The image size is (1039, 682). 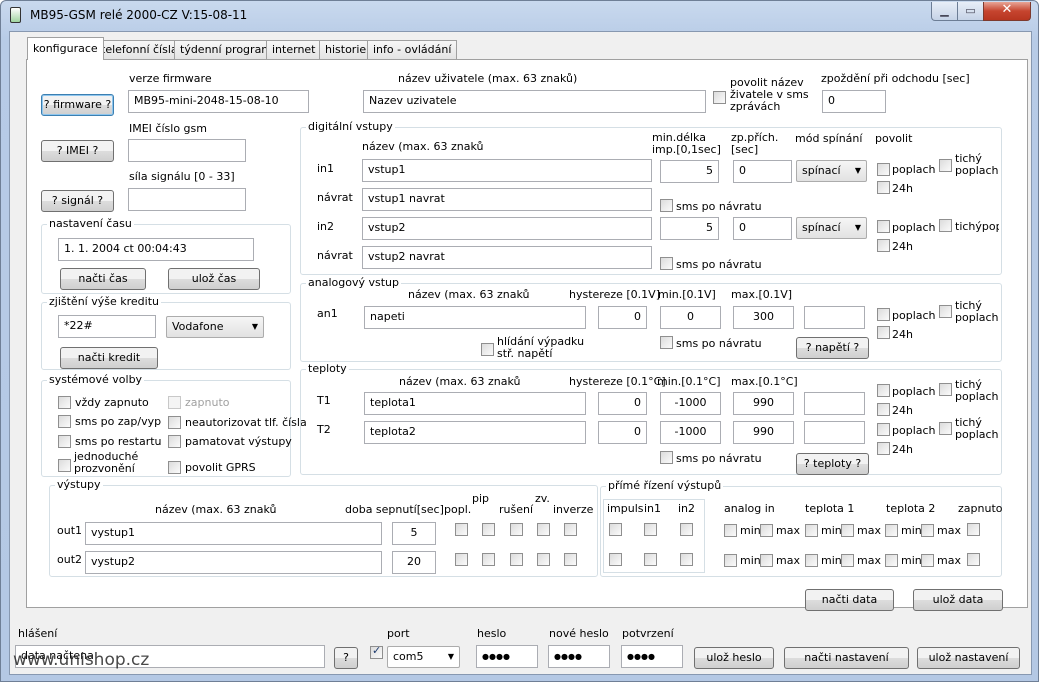 What do you see at coordinates (763, 432) in the screenshot?
I see `t2-max-field: 990` at bounding box center [763, 432].